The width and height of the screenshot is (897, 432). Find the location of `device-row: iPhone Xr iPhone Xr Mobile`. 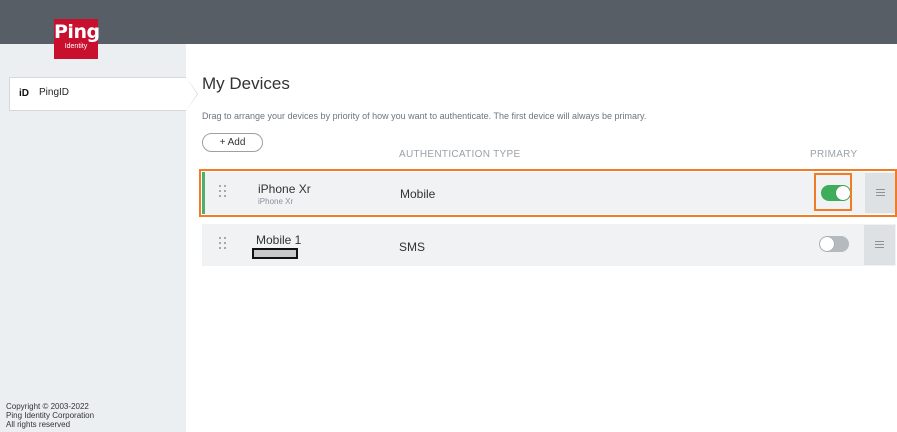

device-row: iPhone Xr iPhone Xr Mobile is located at coordinates (549, 193).